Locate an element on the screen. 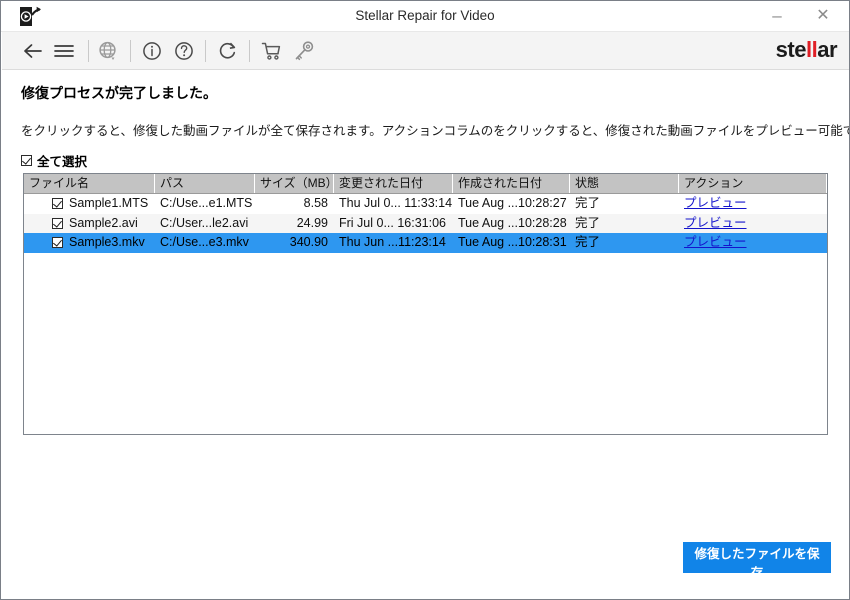 Image resolution: width=850 pixels, height=600 pixels. logo-accent: ll is located at coordinates (811, 49).